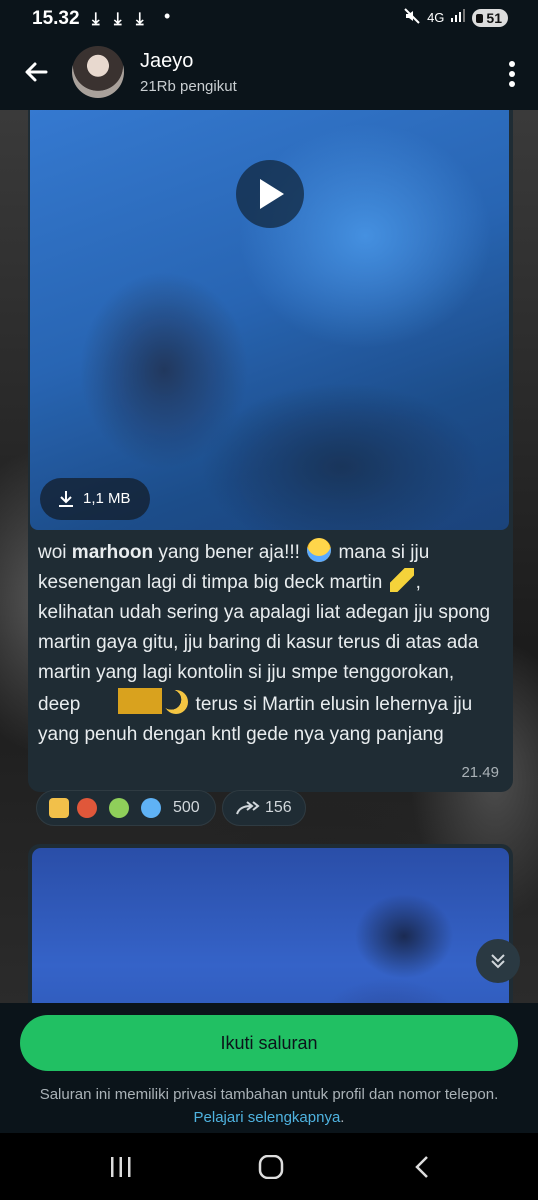 Image resolution: width=538 pixels, height=1200 pixels. Describe the element at coordinates (480, 772) in the screenshot. I see `message-time: 21.49` at that location.